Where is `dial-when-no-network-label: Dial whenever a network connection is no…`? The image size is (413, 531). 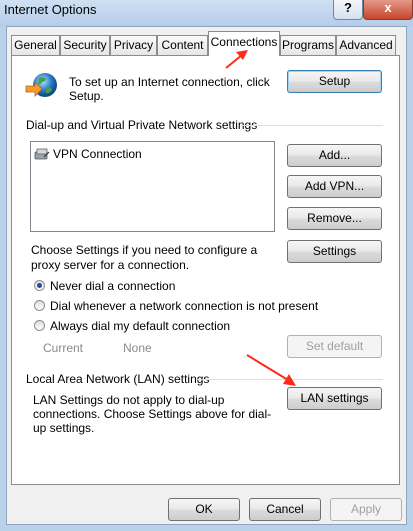 dial-when-no-network-label: Dial whenever a network connection is no… is located at coordinates (184, 306).